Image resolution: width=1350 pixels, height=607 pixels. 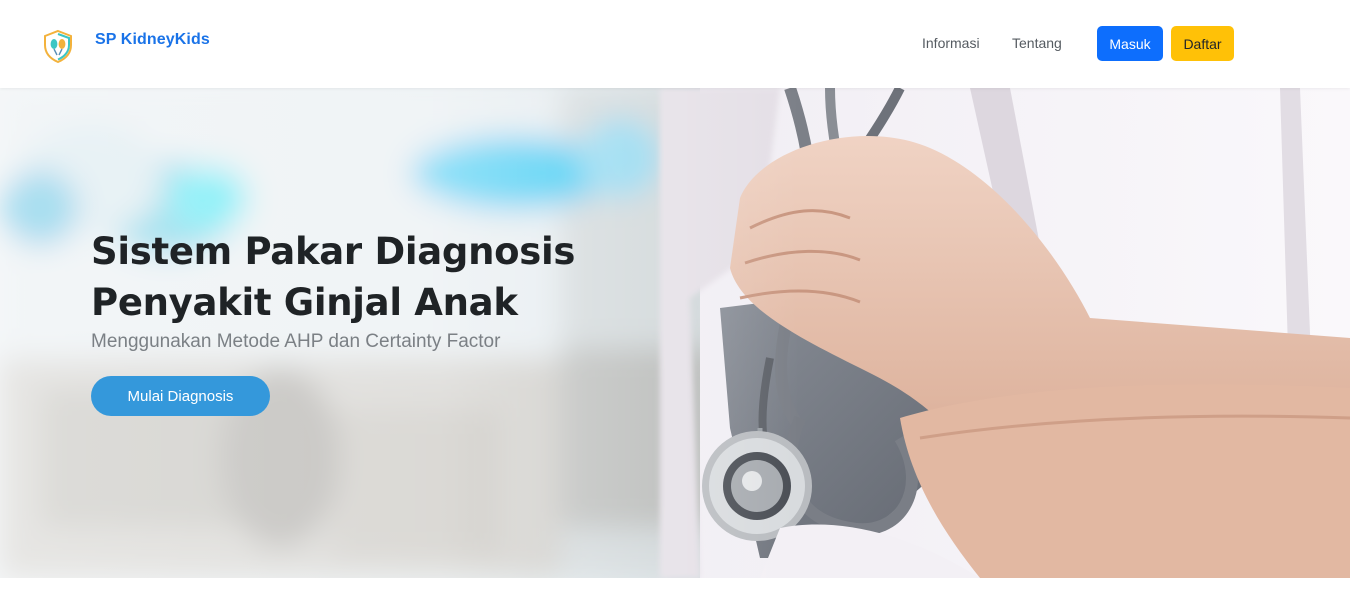 I want to click on brand-name: SP KidneyKids, so click(x=152, y=40).